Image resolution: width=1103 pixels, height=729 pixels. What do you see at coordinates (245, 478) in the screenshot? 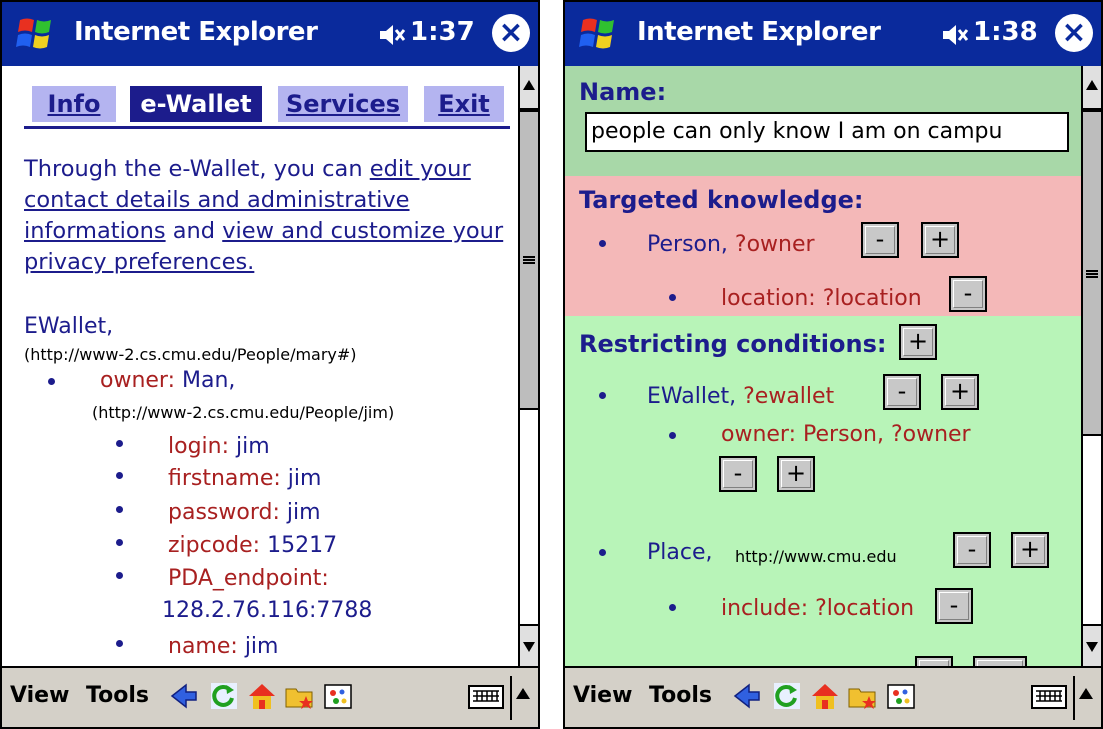
I see `prop-firstname: firstname: jim` at bounding box center [245, 478].